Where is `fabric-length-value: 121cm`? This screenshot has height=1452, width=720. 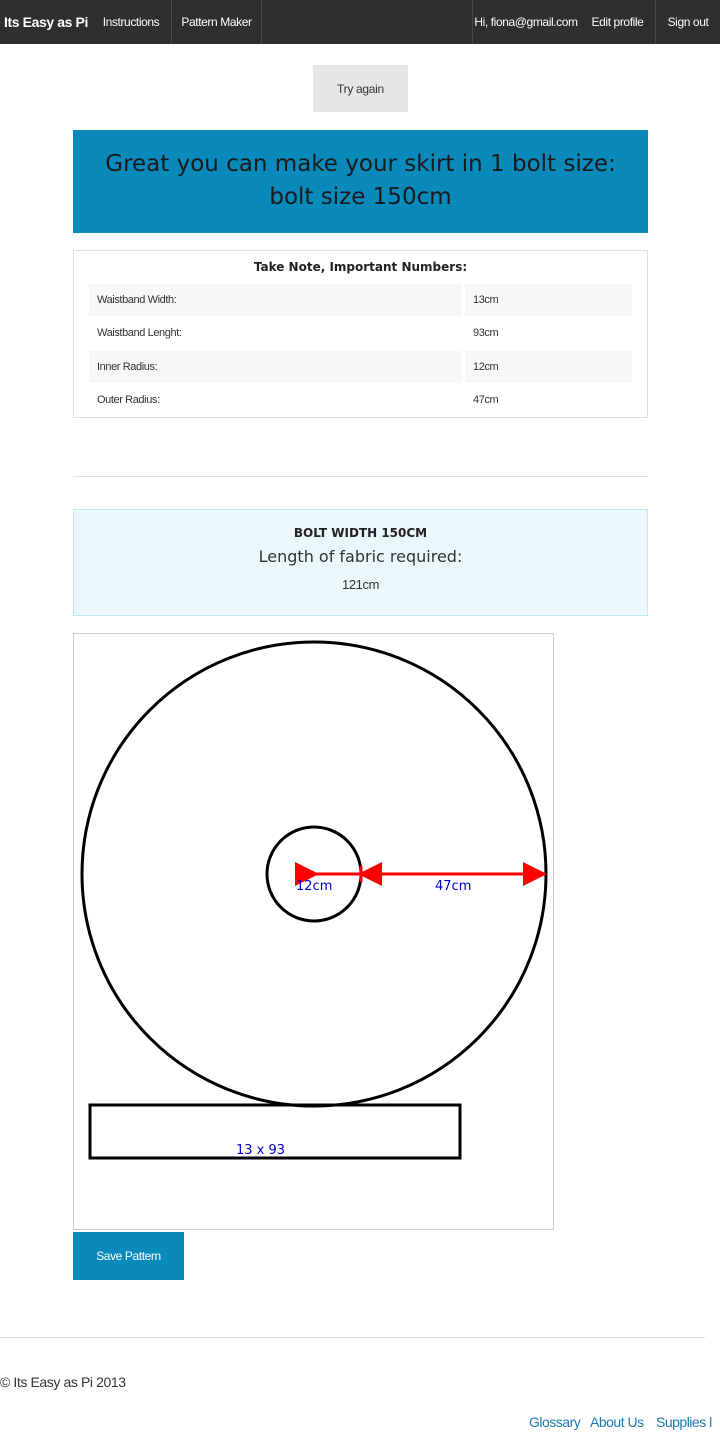
fabric-length-value: 121cm is located at coordinates (360, 584).